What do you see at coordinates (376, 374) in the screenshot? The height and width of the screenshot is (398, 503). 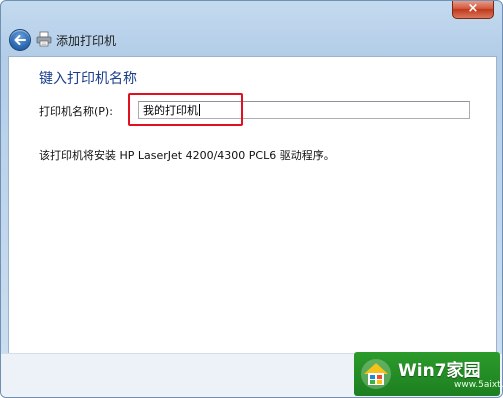 I see `house-icon` at bounding box center [376, 374].